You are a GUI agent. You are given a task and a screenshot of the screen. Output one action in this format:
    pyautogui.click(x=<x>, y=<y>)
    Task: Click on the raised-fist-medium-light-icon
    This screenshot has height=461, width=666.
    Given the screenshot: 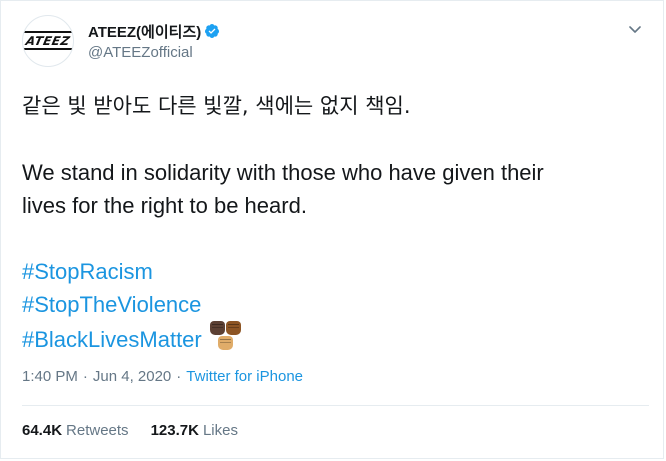 What is the action you would take?
    pyautogui.click(x=225, y=343)
    